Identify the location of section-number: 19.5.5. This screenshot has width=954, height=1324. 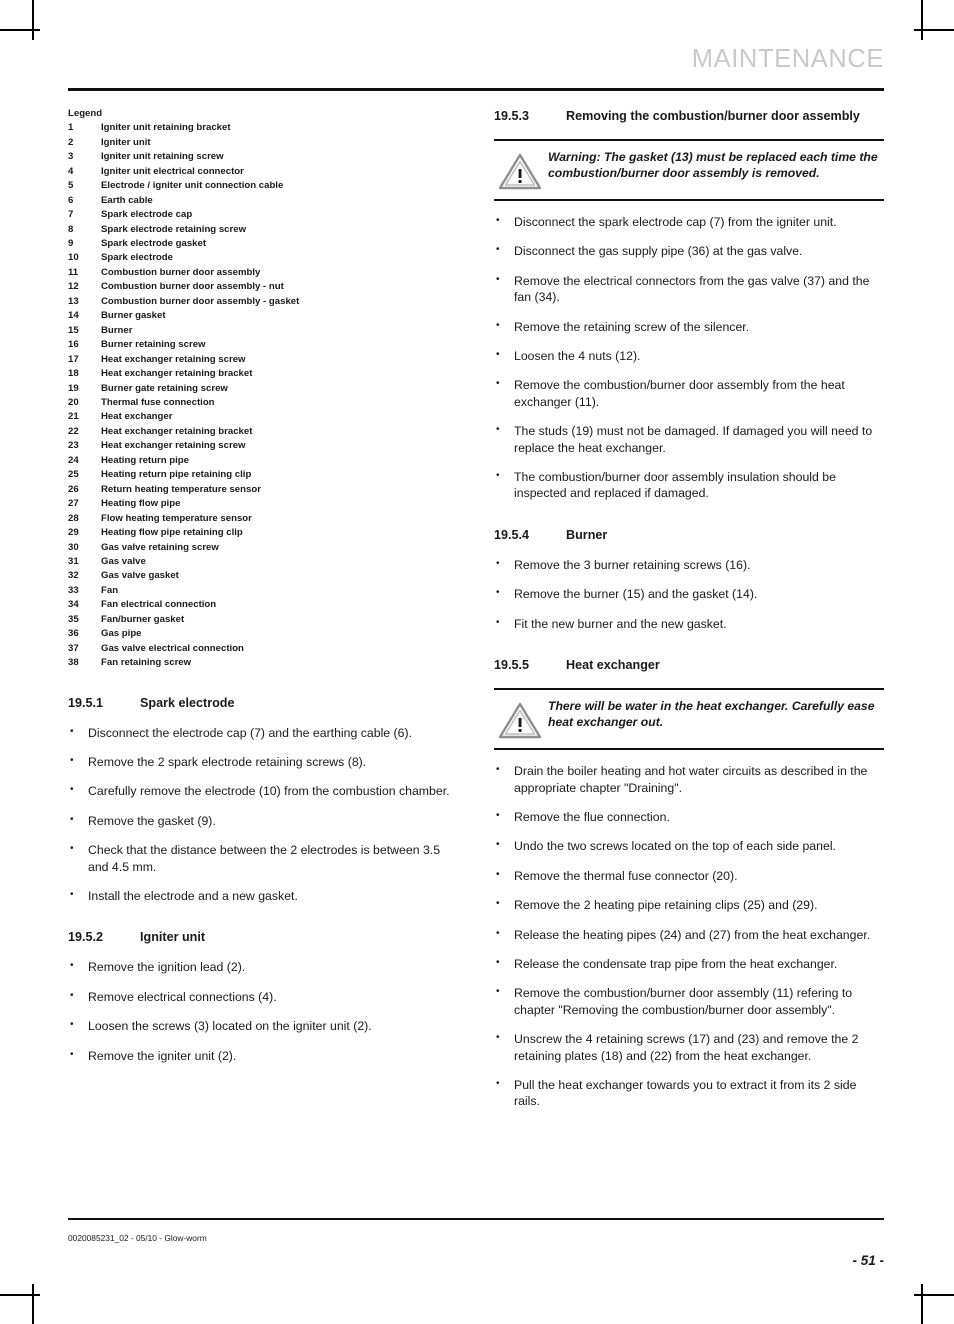
(512, 665).